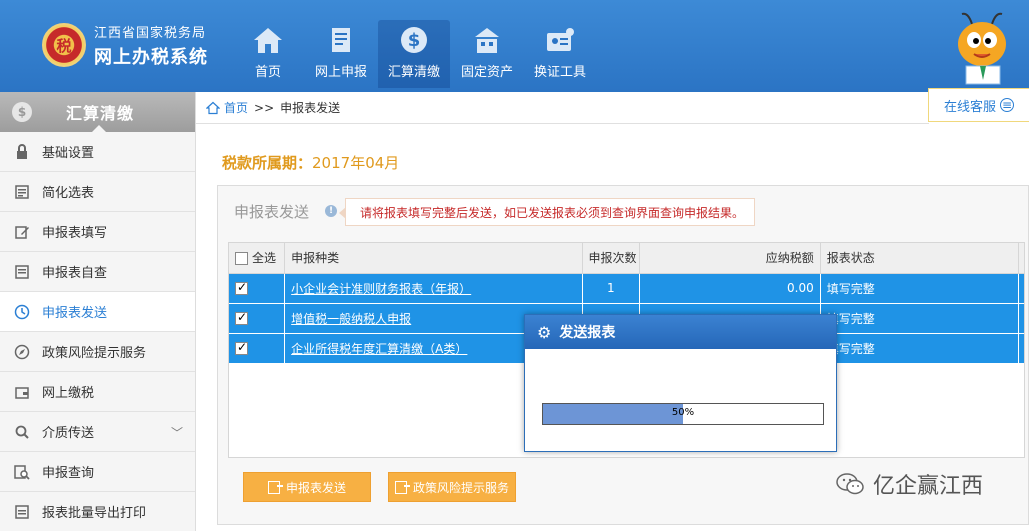 This screenshot has width=1029, height=531. What do you see at coordinates (452, 487) in the screenshot?
I see `policy-risk-button: 政策风险提示服务` at bounding box center [452, 487].